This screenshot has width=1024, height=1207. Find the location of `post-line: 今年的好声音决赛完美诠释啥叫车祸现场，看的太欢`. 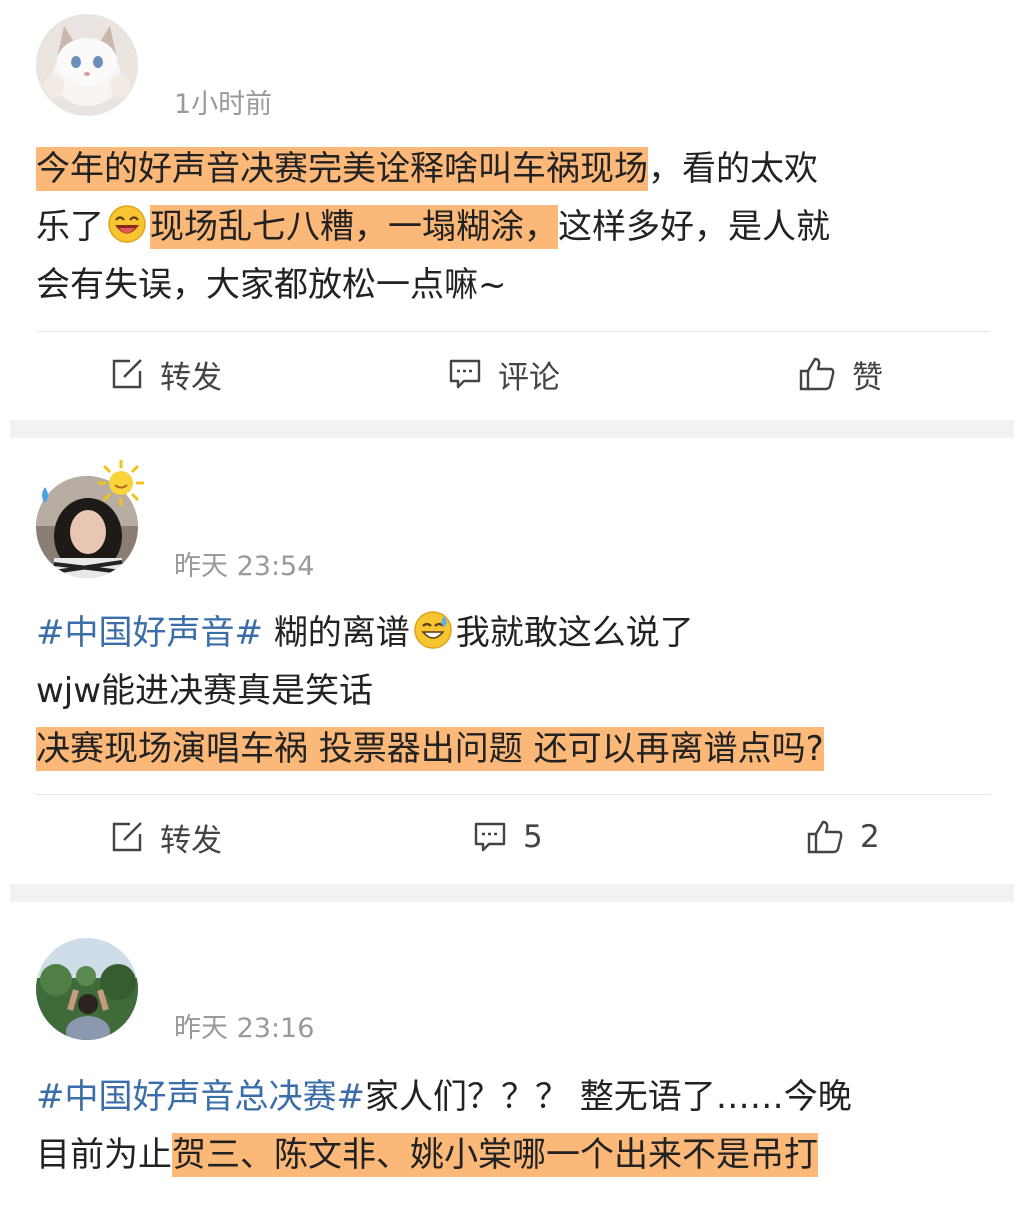

post-line: 今年的好声音决赛完美诠释啥叫车祸现场，看的太欢 is located at coordinates (516, 169).